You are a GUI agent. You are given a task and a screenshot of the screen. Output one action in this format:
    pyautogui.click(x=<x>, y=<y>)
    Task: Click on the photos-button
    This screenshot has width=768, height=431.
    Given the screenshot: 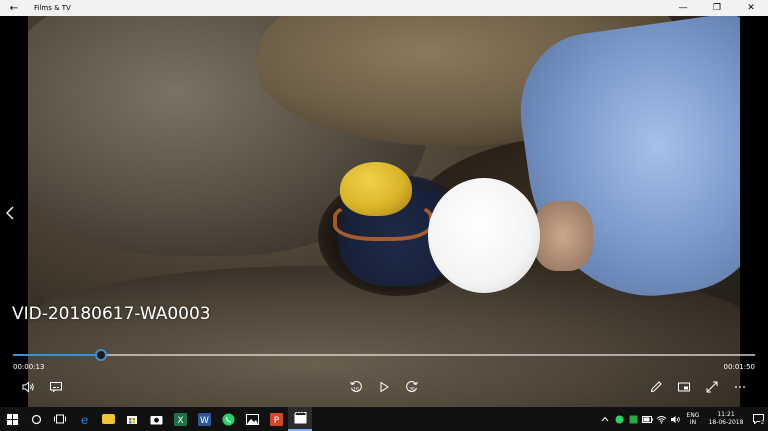 What is the action you would take?
    pyautogui.click(x=252, y=419)
    